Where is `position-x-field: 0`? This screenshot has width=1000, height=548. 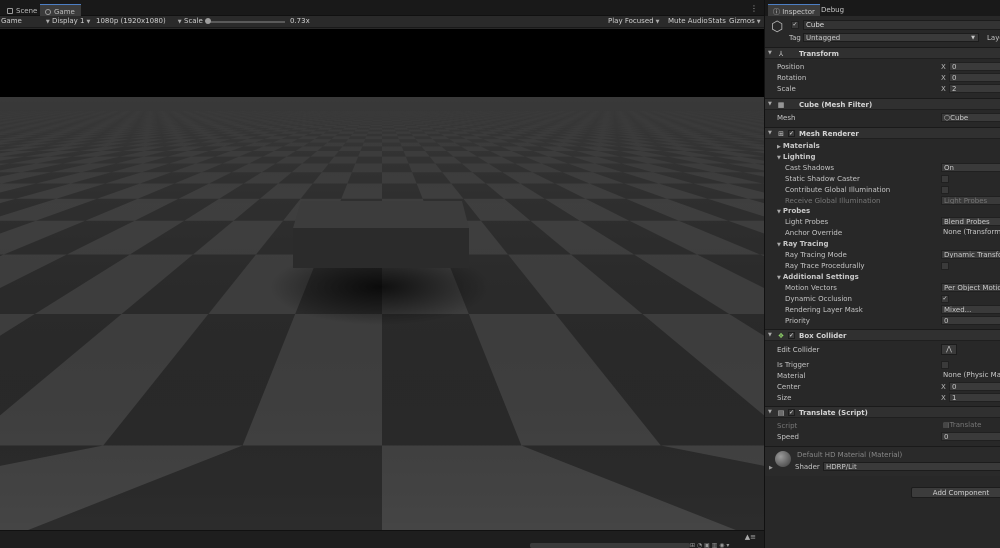 position-x-field: 0 is located at coordinates (974, 66).